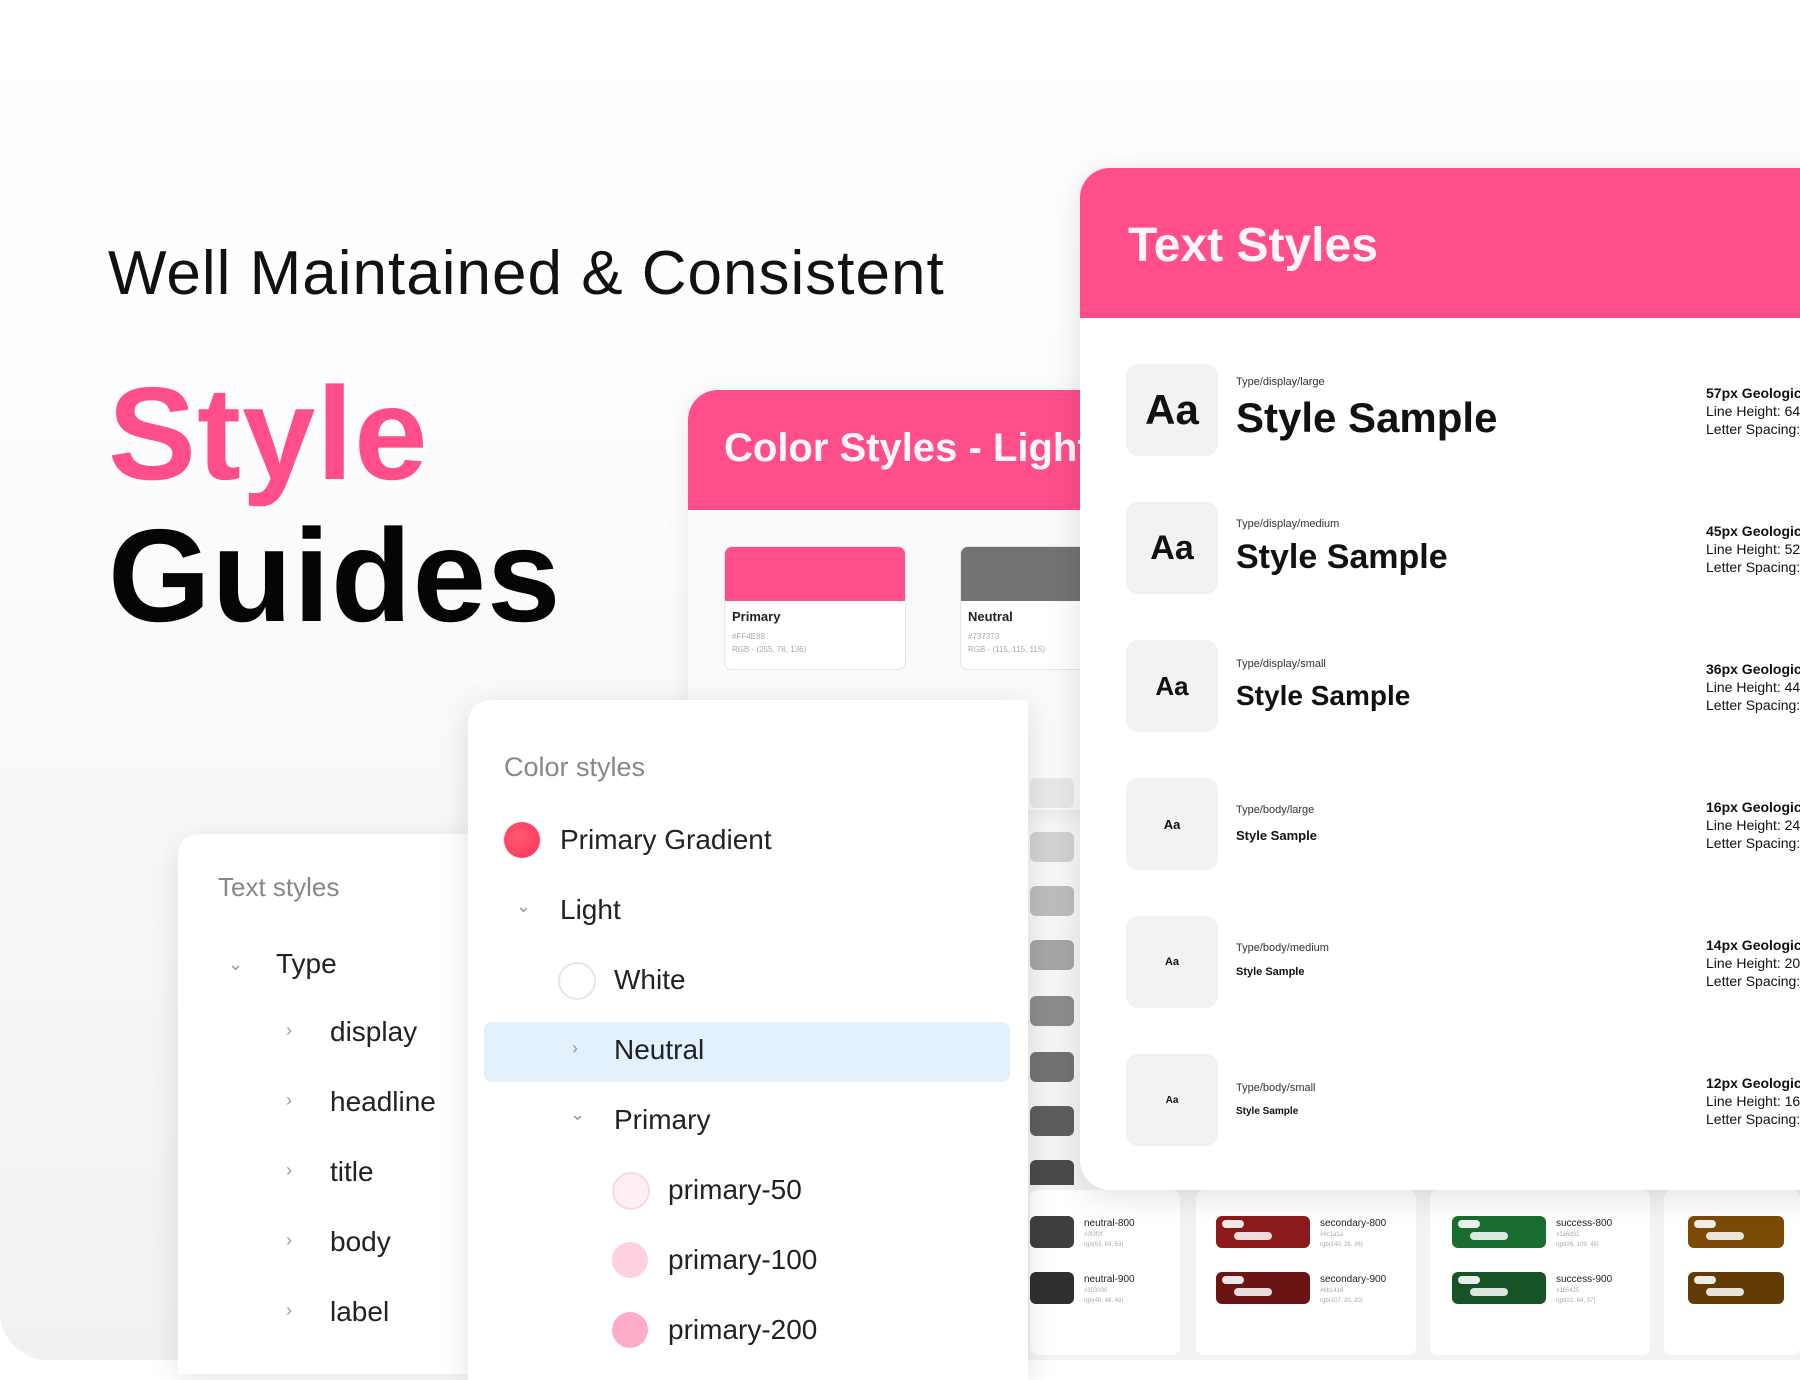 Image resolution: width=1800 pixels, height=1380 pixels. I want to click on primary-100-swatch, so click(630, 1260).